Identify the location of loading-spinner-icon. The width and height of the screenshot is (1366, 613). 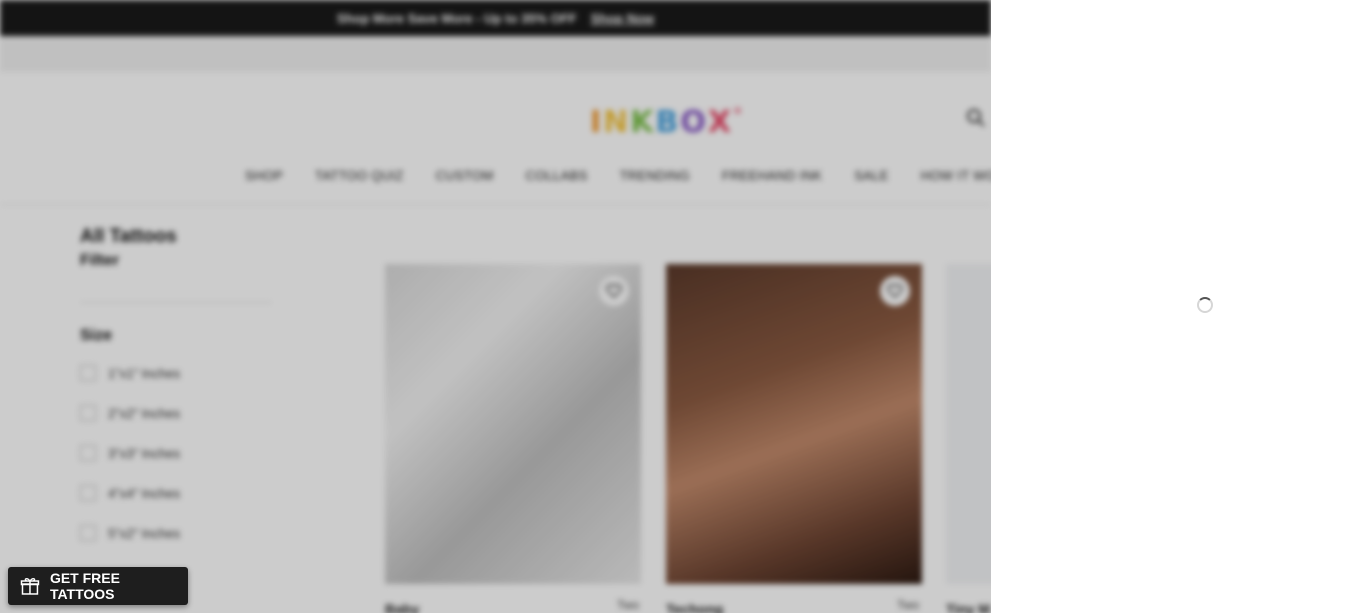
(1205, 305).